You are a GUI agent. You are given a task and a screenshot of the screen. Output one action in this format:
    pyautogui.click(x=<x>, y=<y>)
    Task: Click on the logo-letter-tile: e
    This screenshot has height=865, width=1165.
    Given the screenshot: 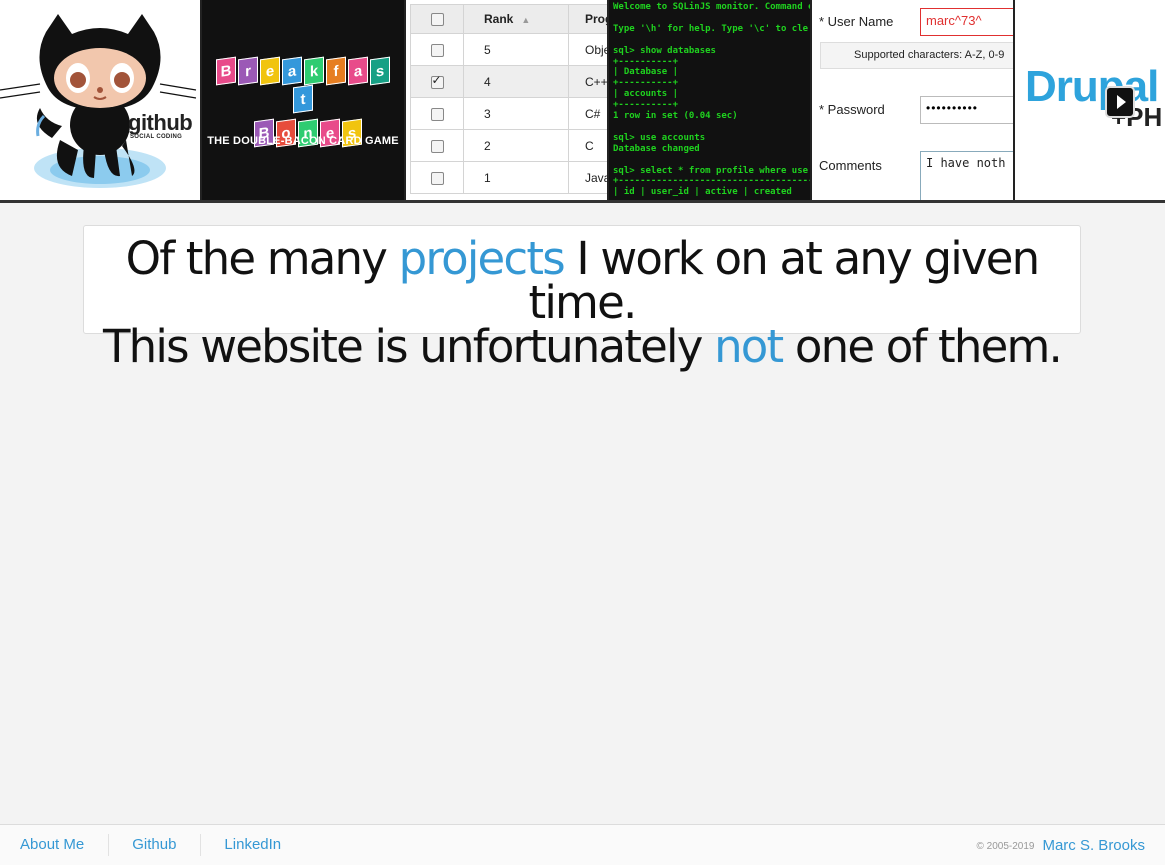 What is the action you would take?
    pyautogui.click(x=270, y=71)
    